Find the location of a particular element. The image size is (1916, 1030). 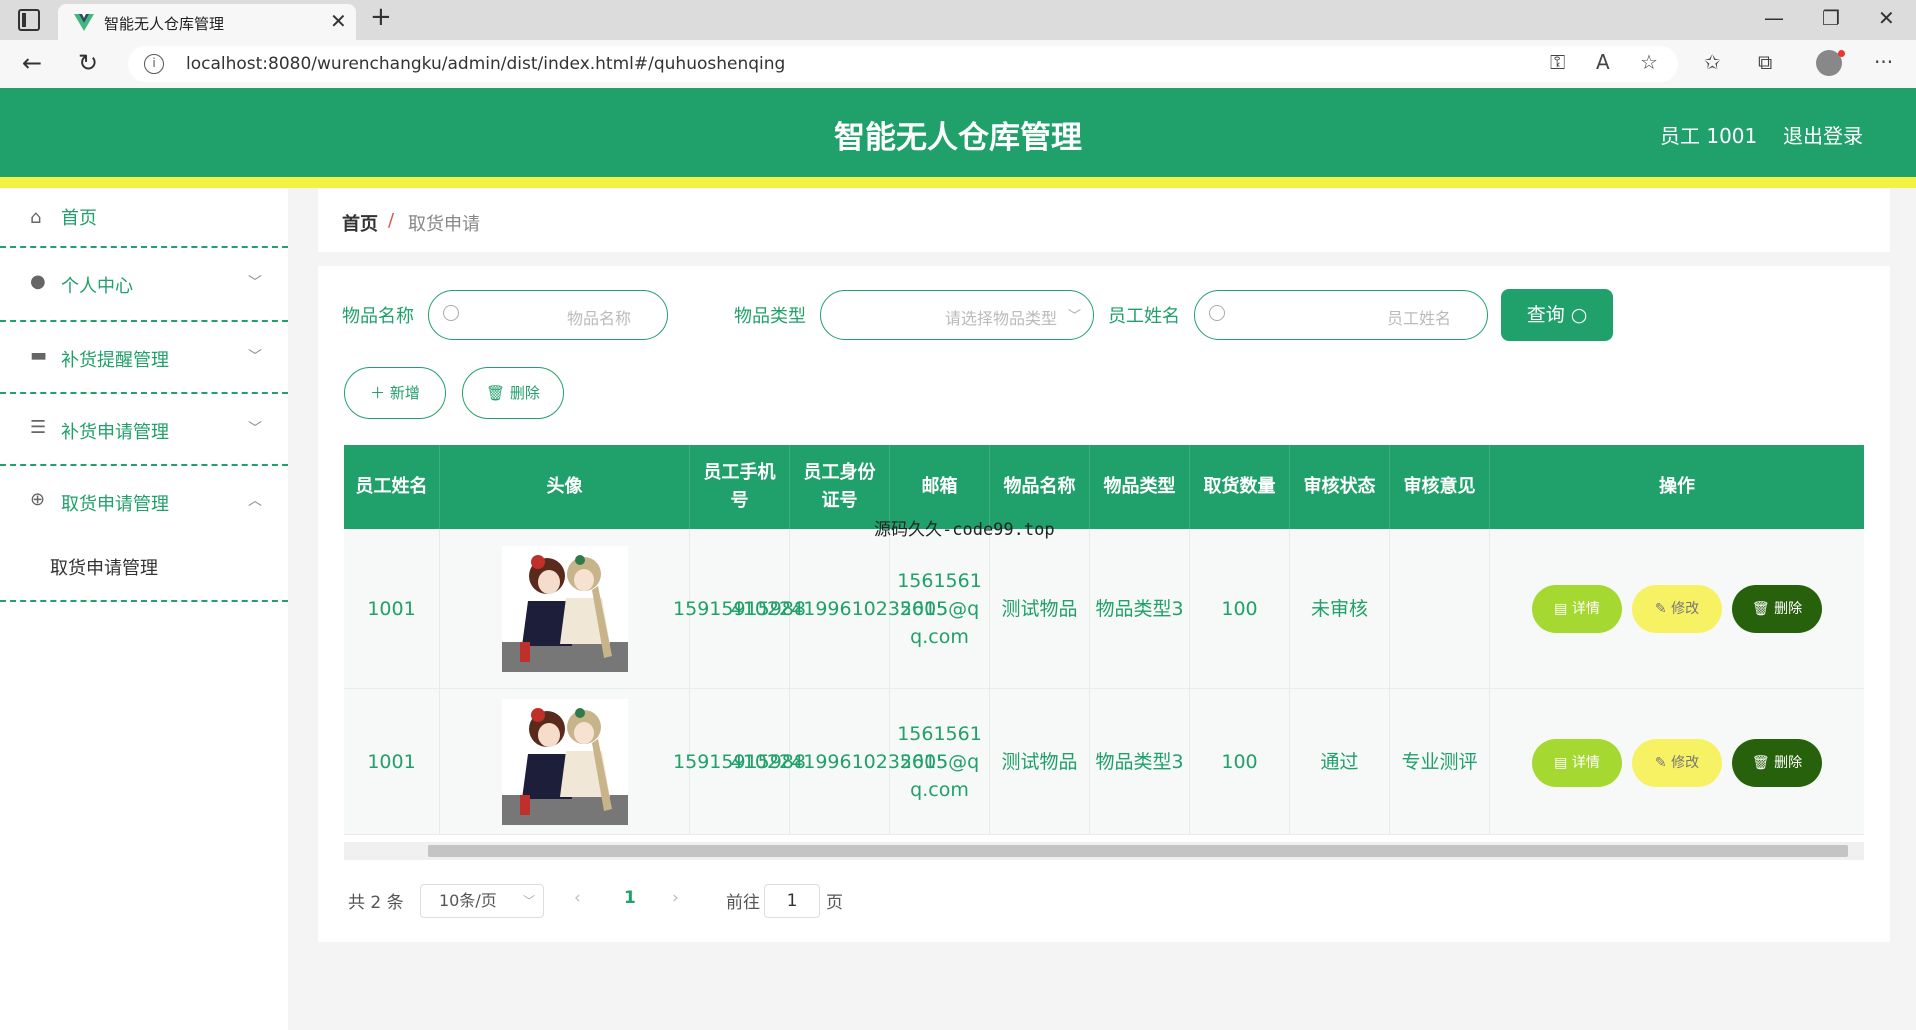

header-accent-line is located at coordinates (958, 182).